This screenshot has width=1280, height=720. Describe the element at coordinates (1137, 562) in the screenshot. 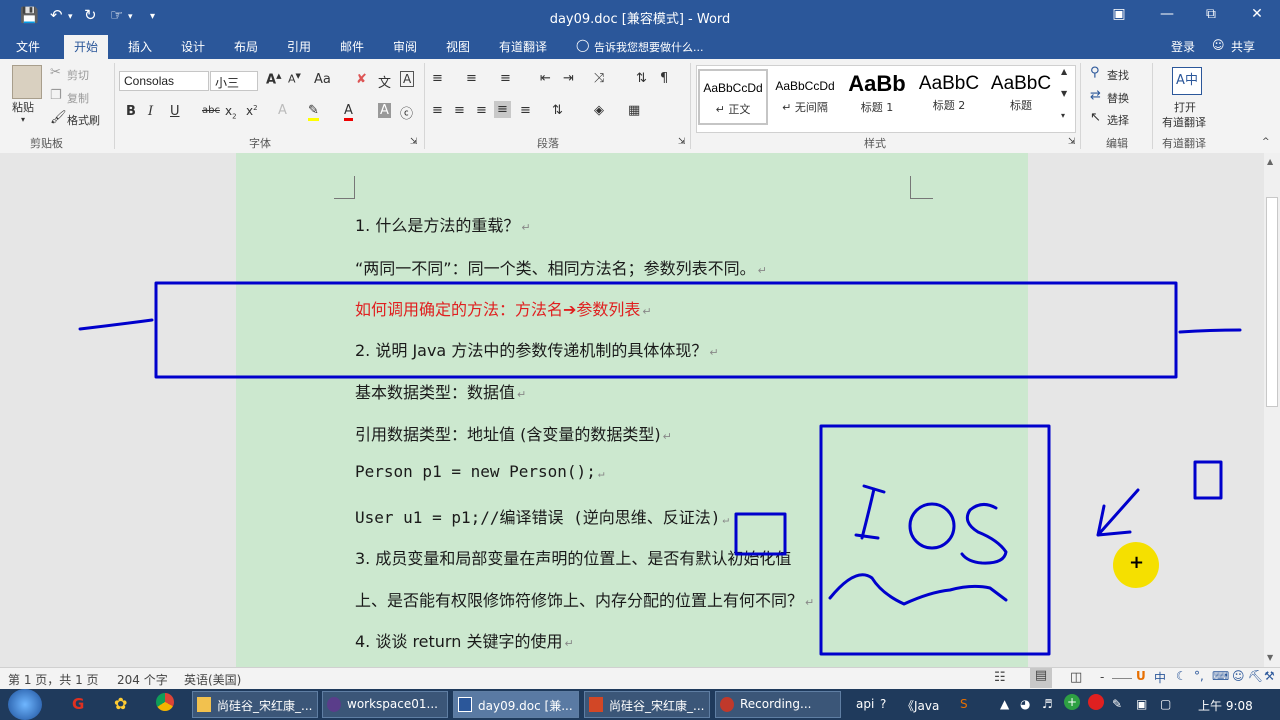

I see `crosshair-cursor-icon: +` at that location.